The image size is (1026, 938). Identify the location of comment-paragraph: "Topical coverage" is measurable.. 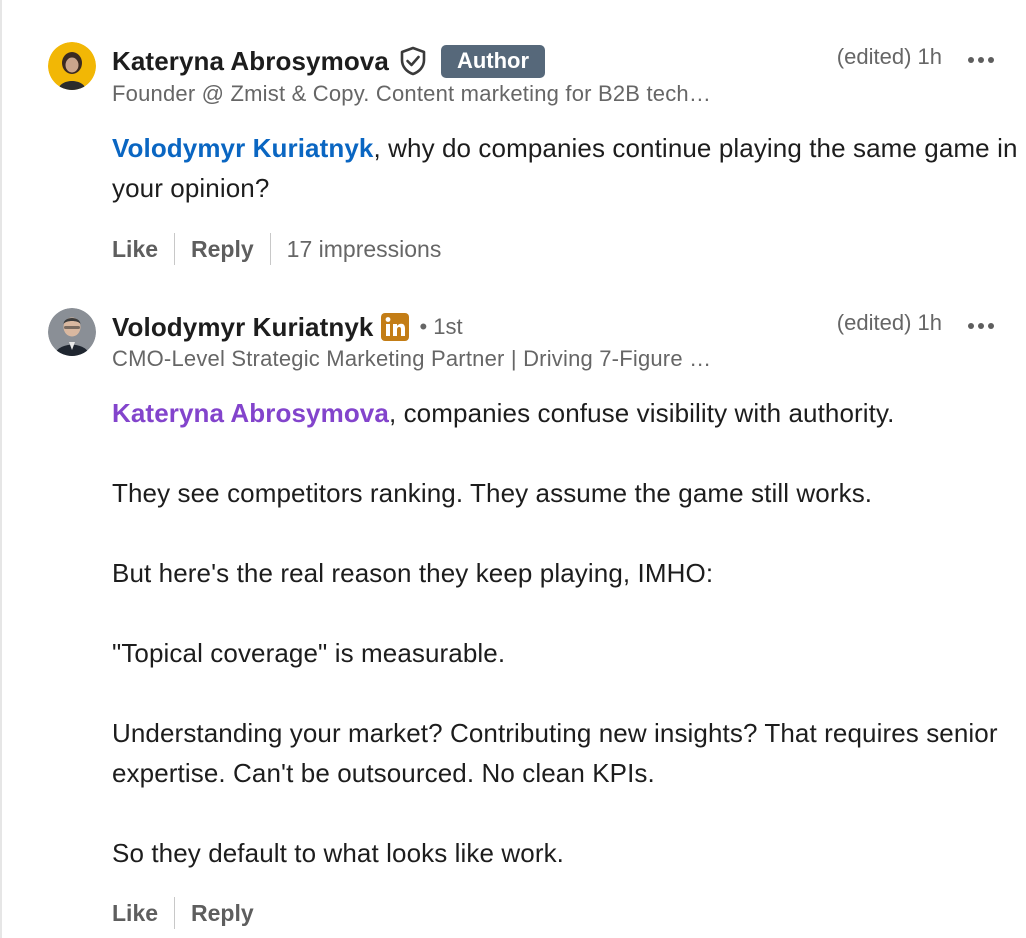
(309, 653).